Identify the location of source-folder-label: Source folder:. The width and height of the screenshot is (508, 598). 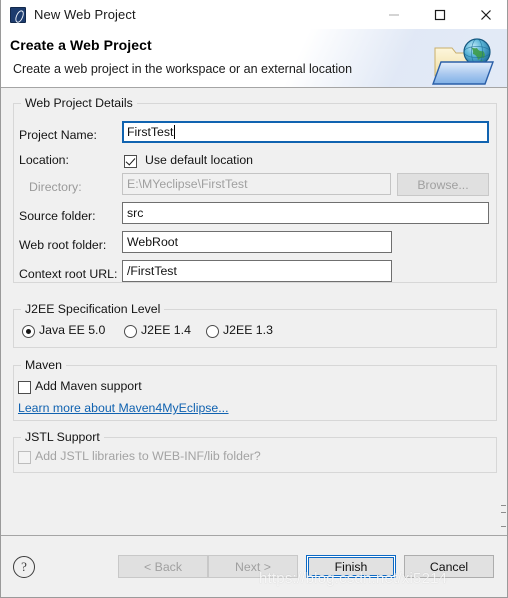
(57, 216).